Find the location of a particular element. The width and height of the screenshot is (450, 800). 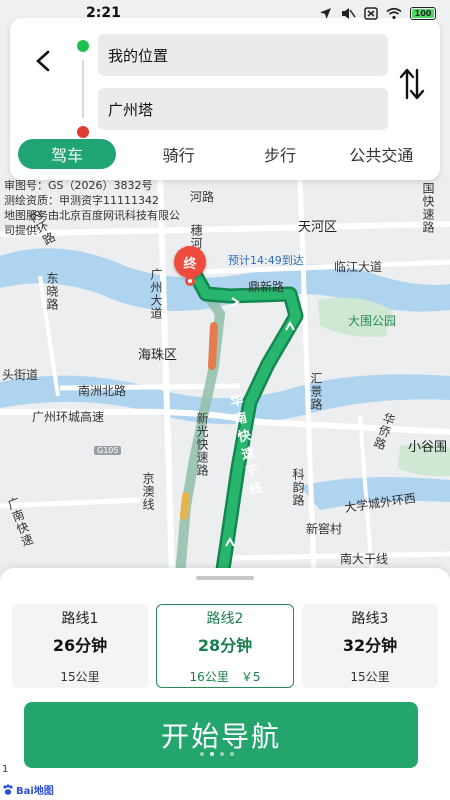

back-arrow-icon is located at coordinates (43, 61).